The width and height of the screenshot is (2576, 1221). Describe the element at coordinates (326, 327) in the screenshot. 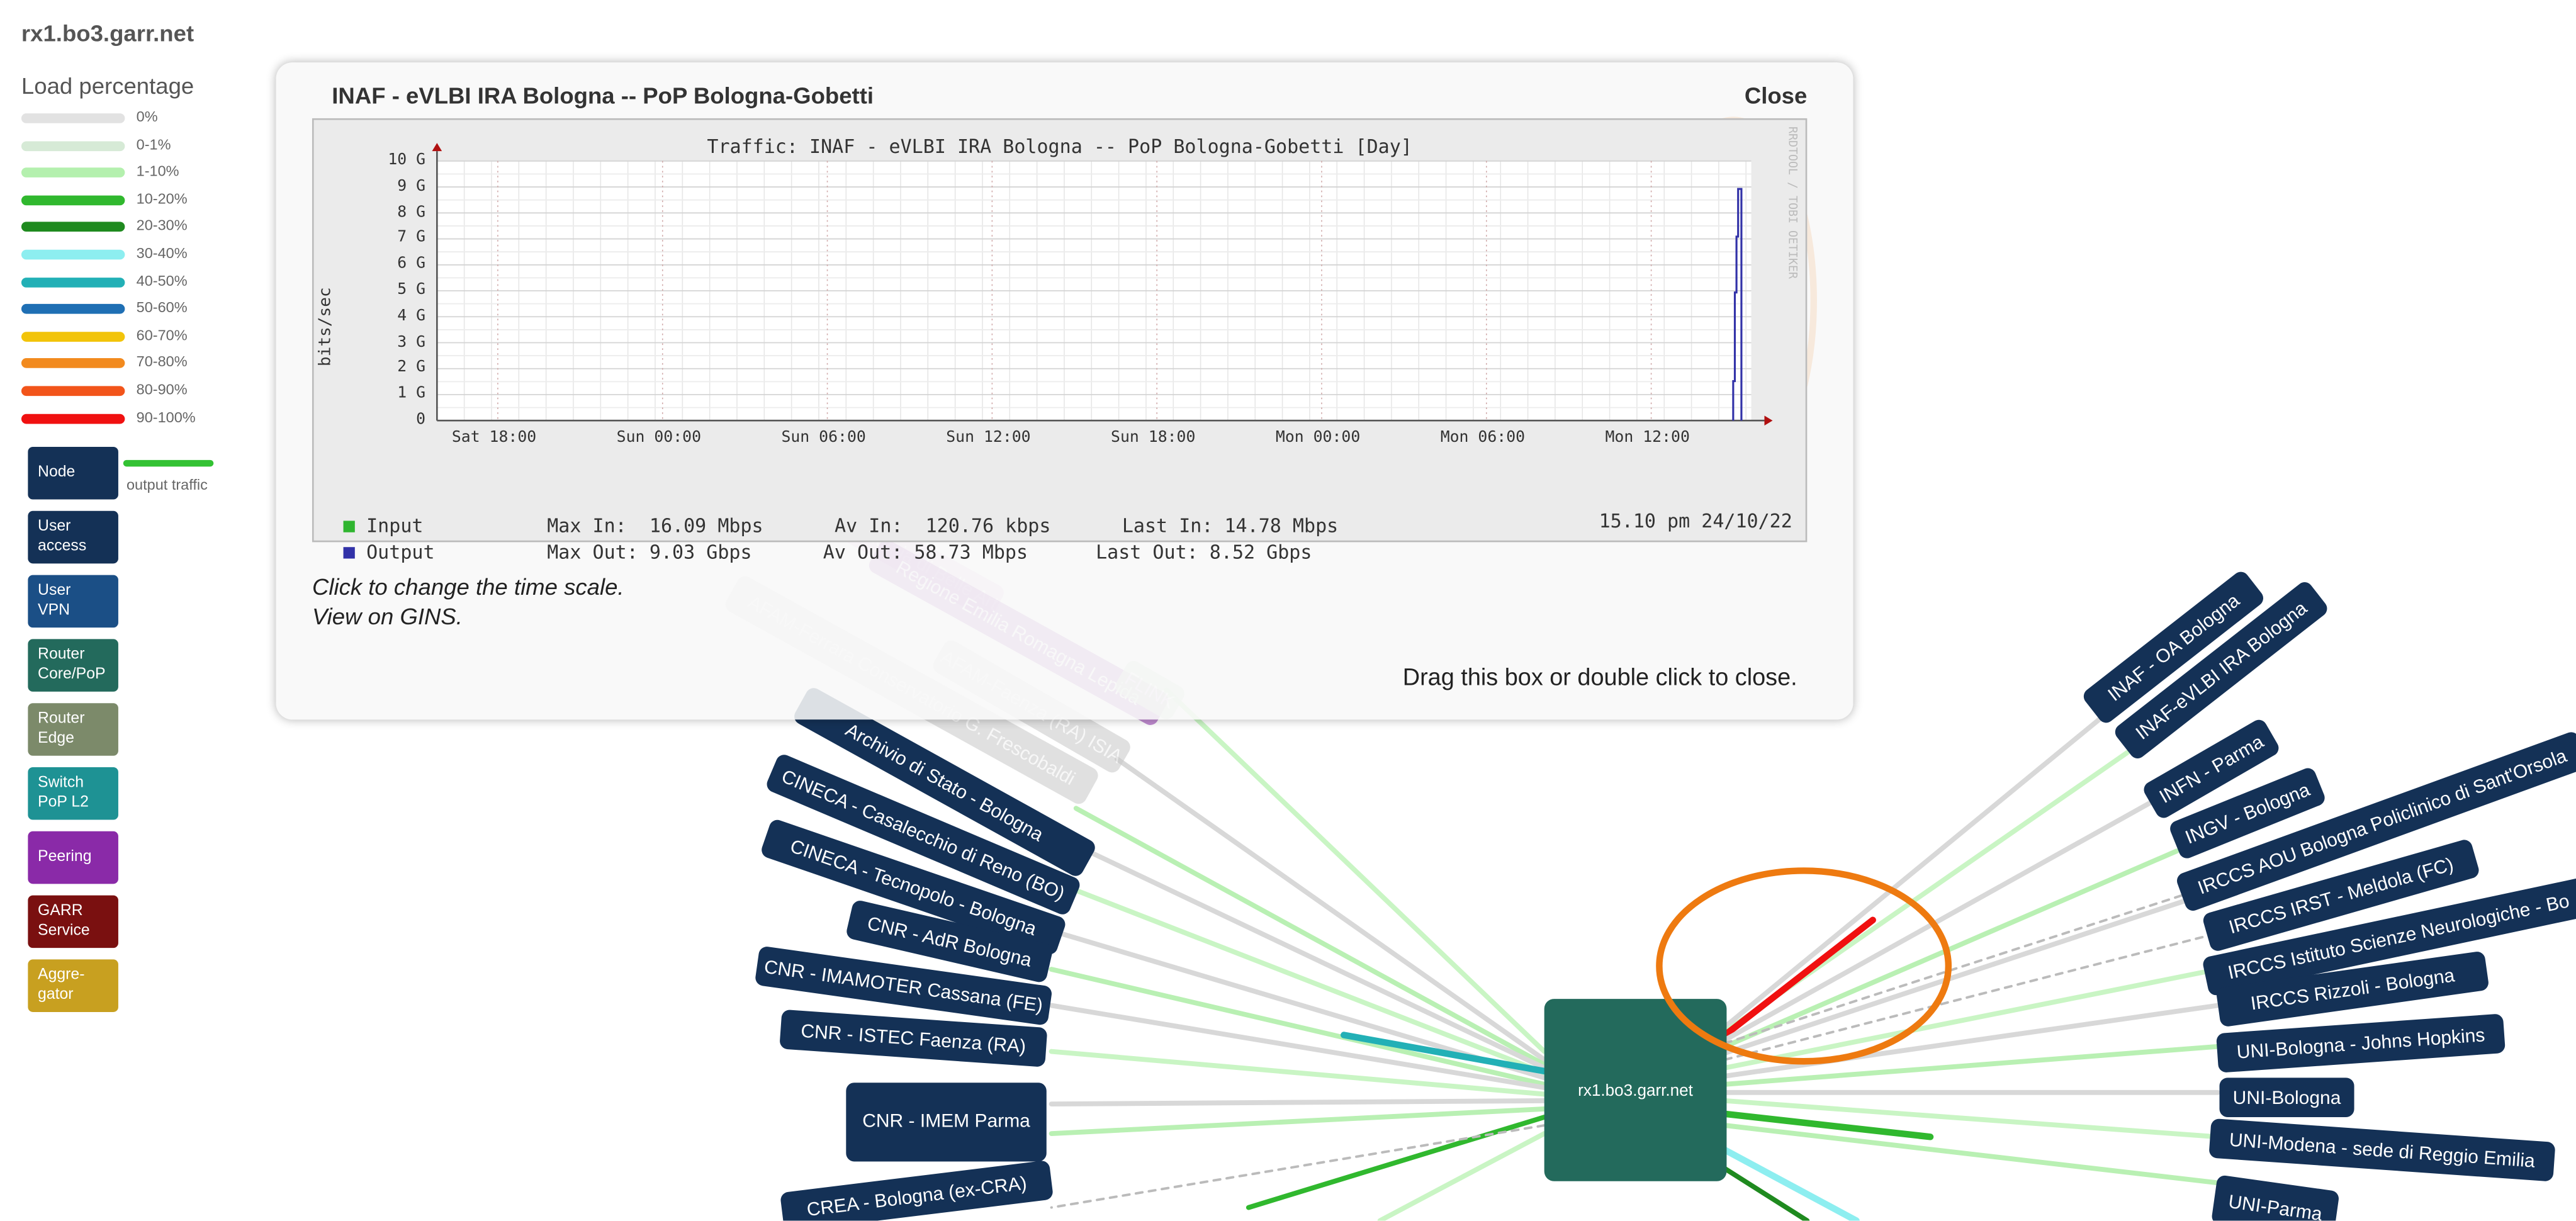

I see `y-axis-label: bits/sec` at that location.